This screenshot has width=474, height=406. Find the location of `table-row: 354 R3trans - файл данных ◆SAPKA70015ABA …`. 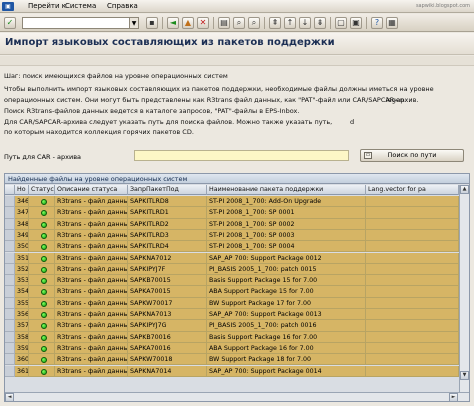

table-row: 354 R3trans - файл данных ◆SAPKA70015ABA … is located at coordinates (232, 292).